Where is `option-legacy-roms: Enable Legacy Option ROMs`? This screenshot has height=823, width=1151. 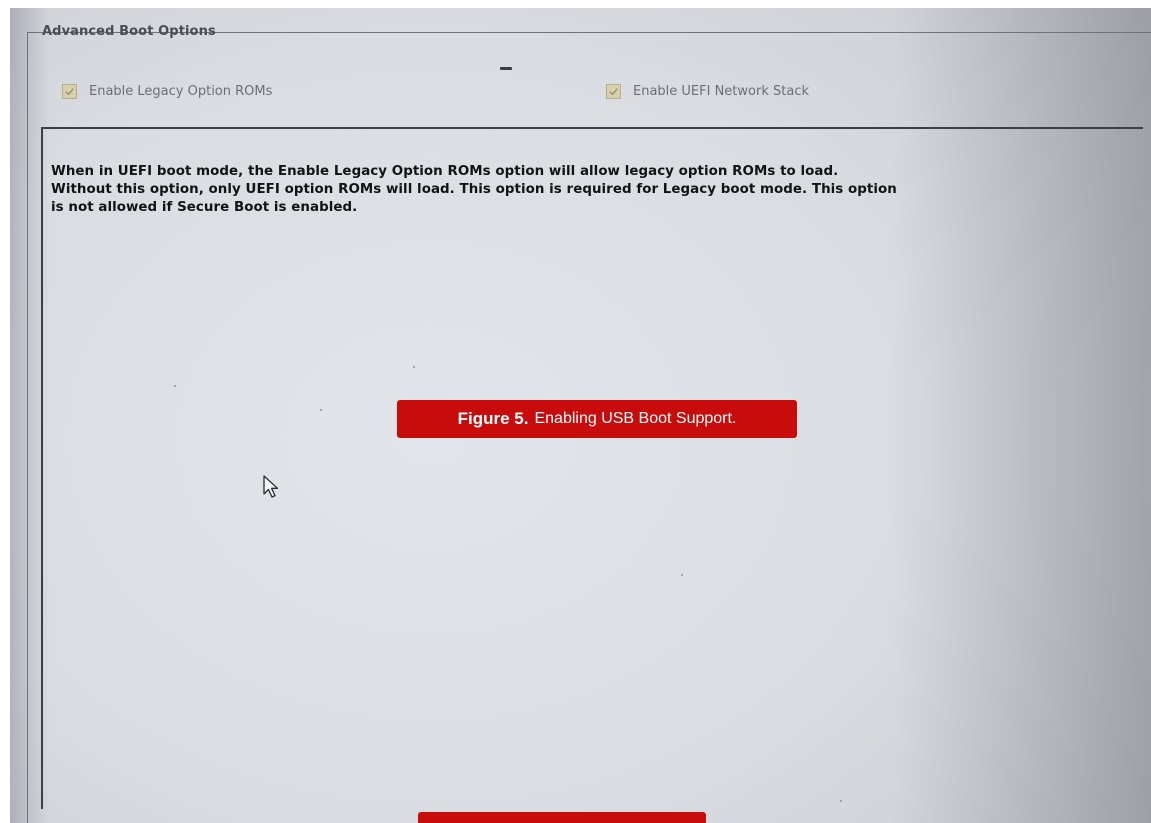 option-legacy-roms: Enable Legacy Option ROMs is located at coordinates (167, 91).